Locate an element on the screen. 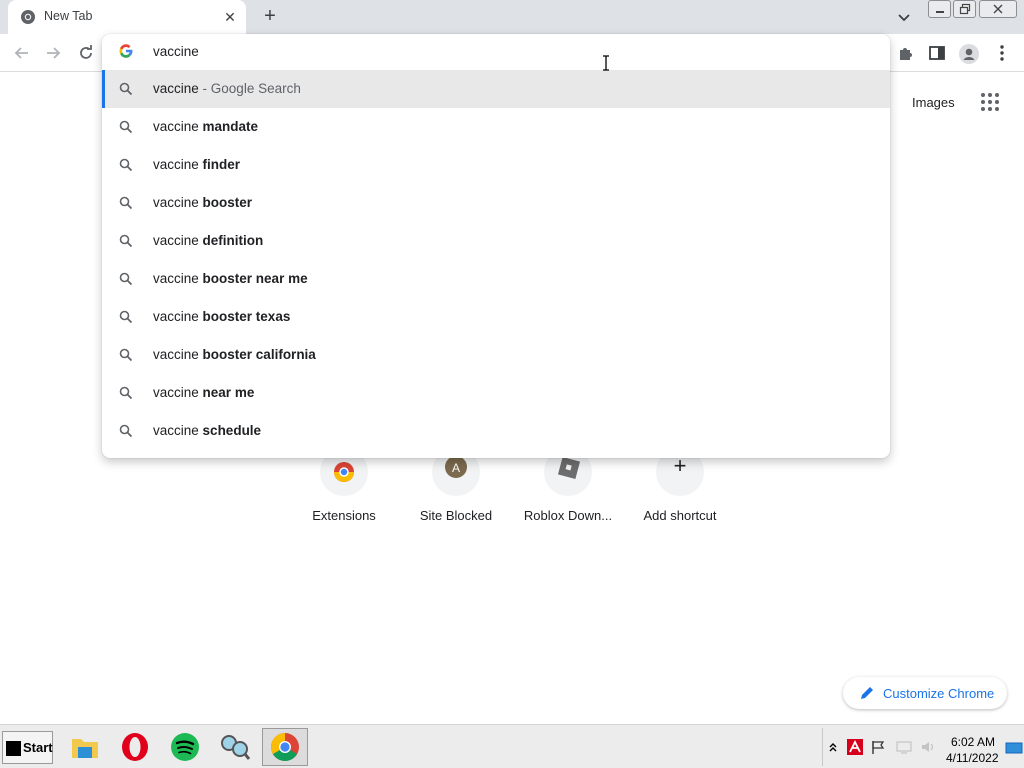  extensions-button is located at coordinates (906, 53).